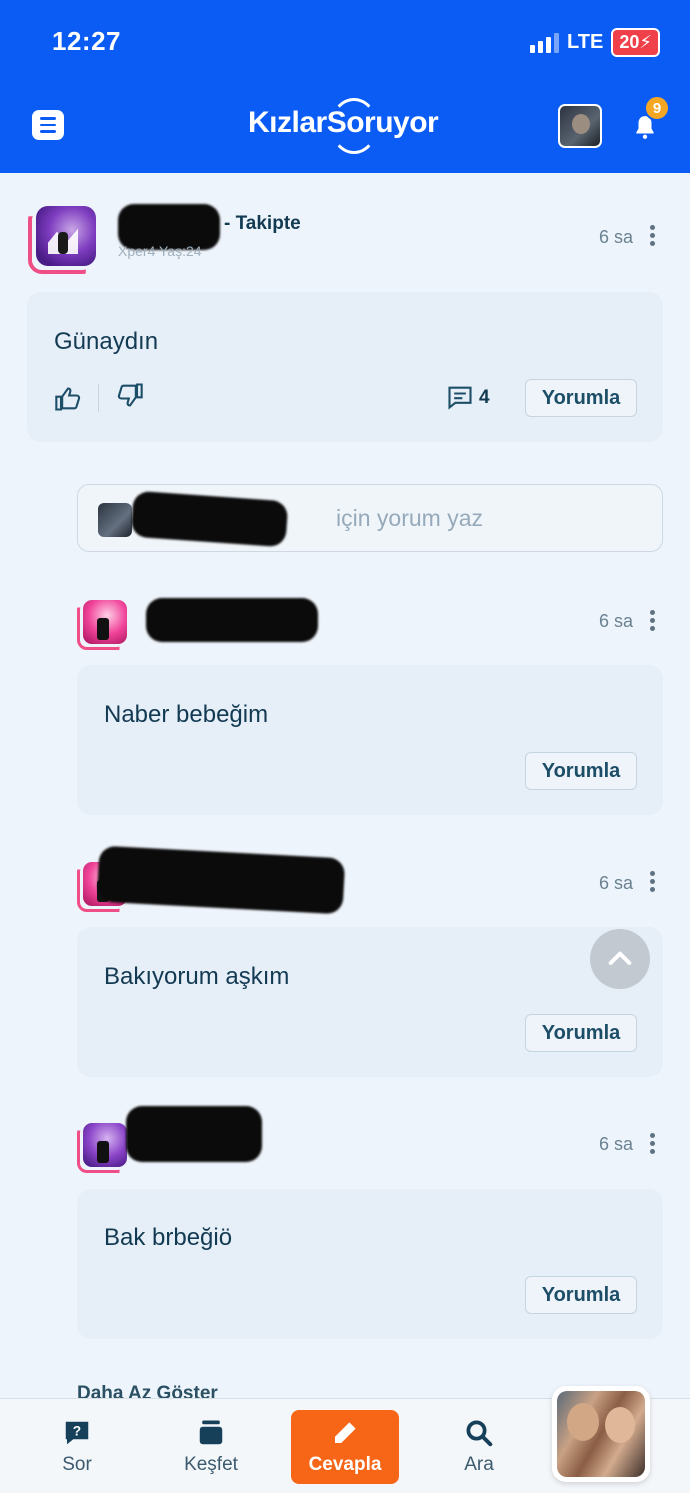 Image resolution: width=690 pixels, height=1493 pixels. What do you see at coordinates (616, 237) in the screenshot?
I see `post-time: 6 sa` at bounding box center [616, 237].